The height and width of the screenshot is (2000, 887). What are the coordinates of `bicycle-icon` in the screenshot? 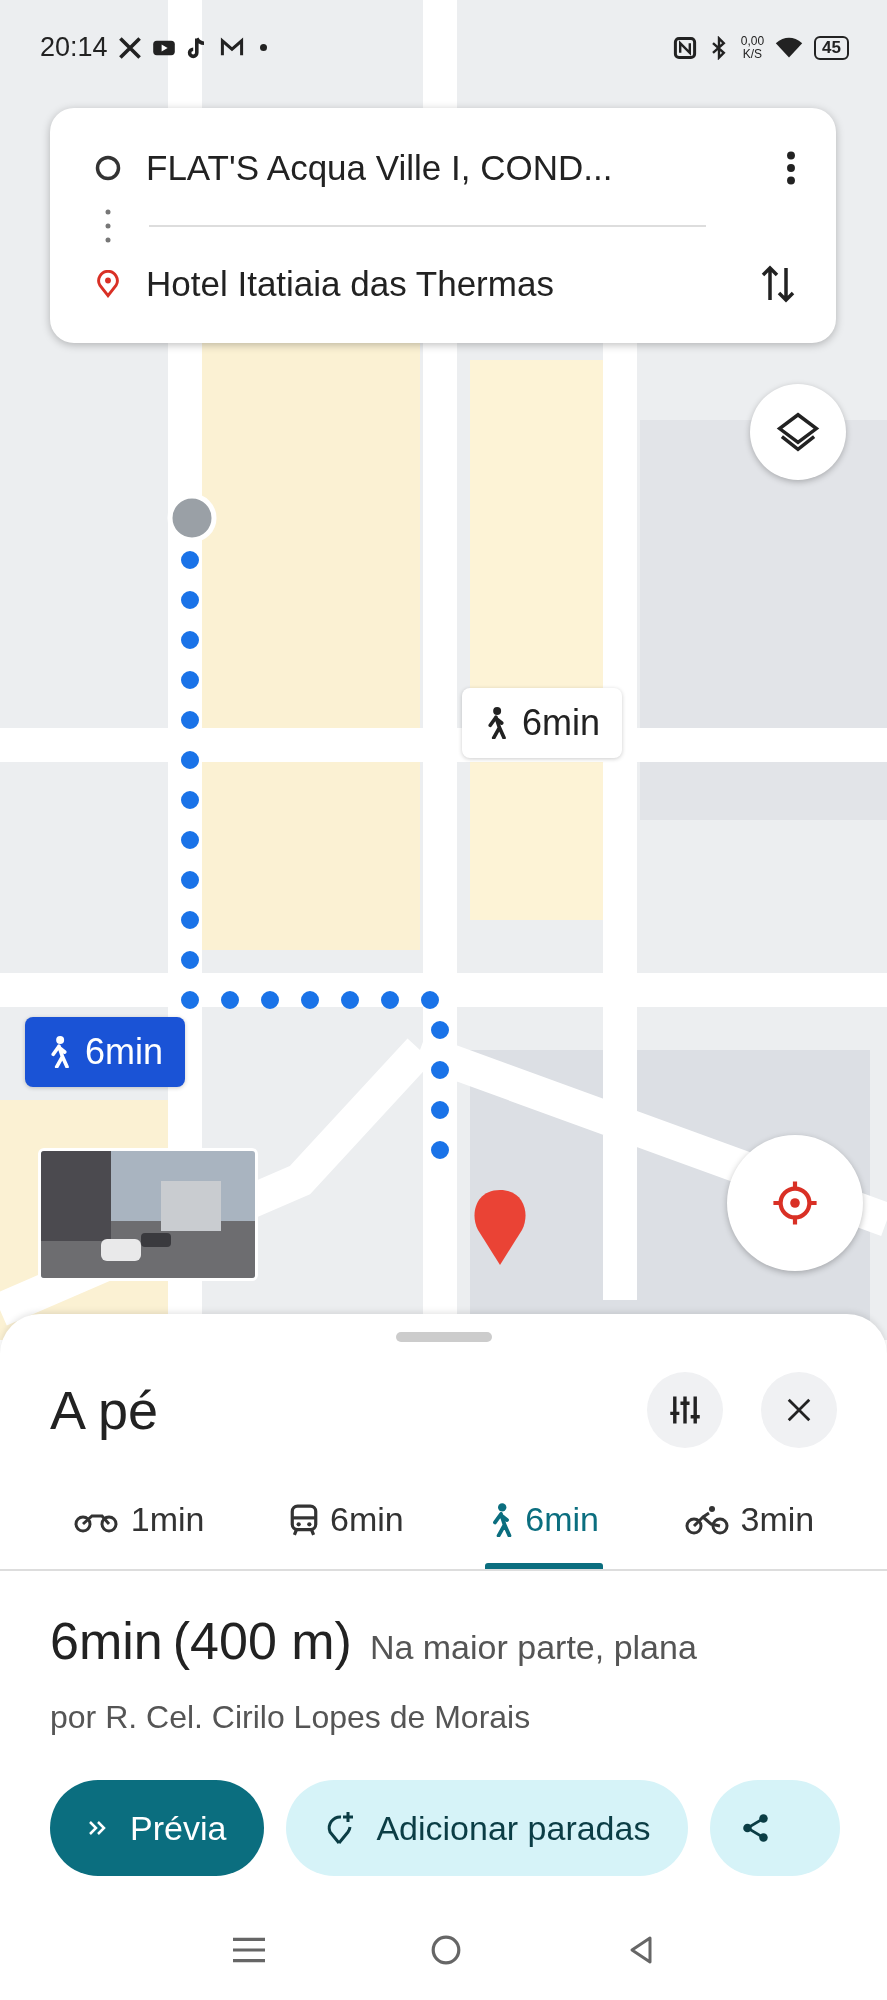 It's located at (706, 1519).